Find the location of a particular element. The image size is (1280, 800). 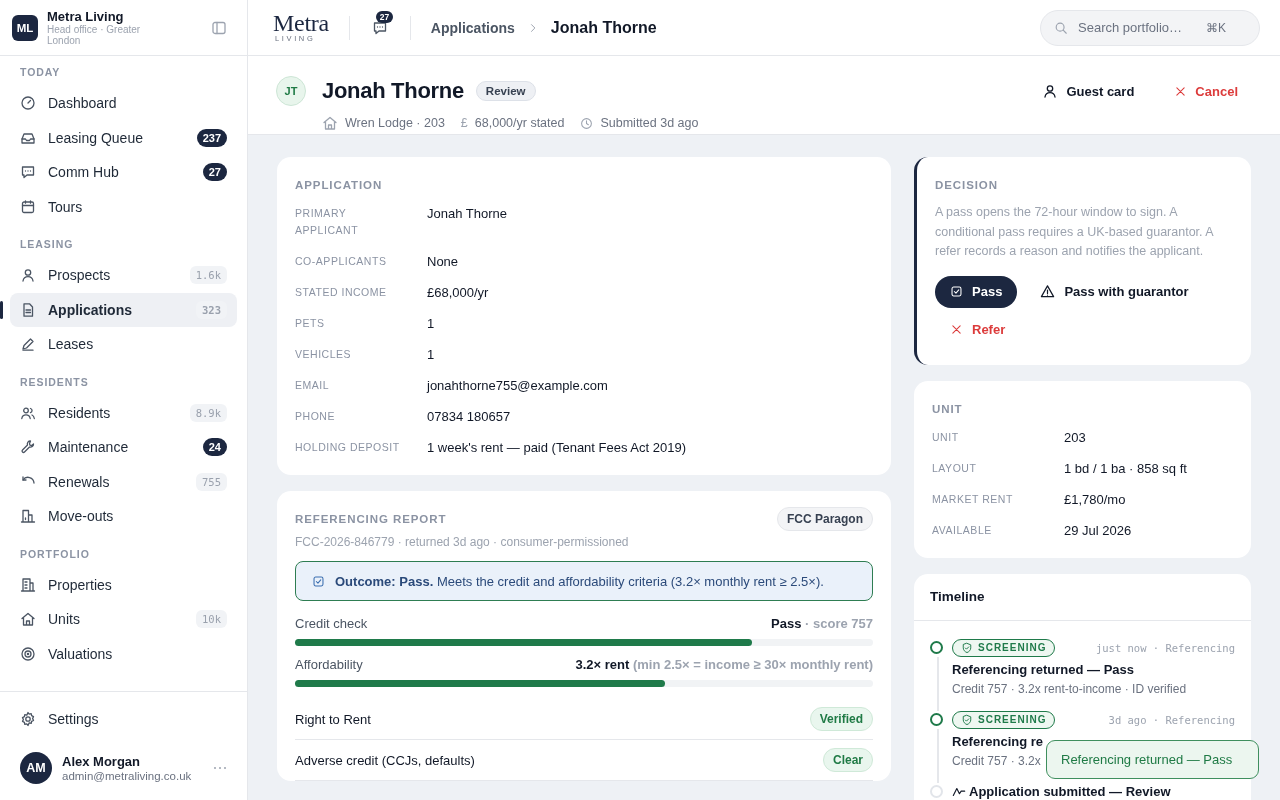

field-value: £1,780/mo is located at coordinates (1095, 499).